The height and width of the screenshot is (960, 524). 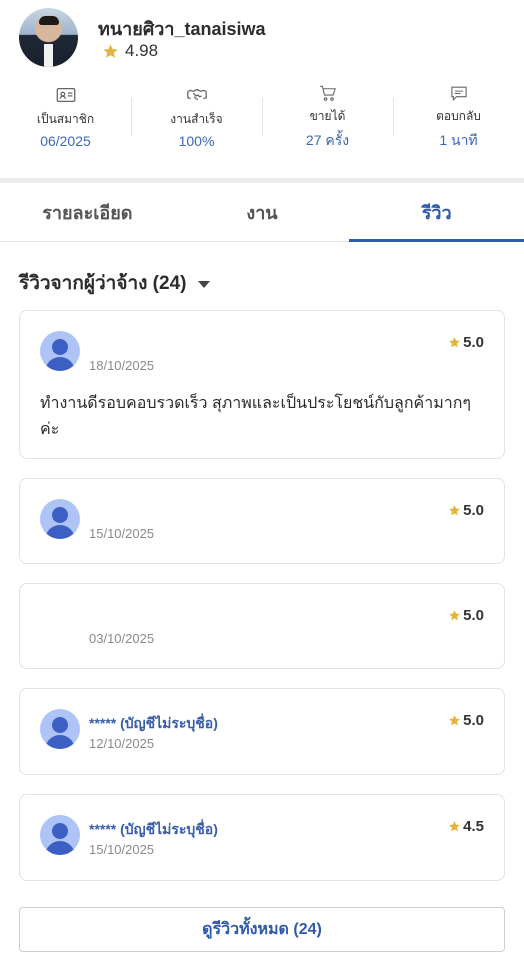 What do you see at coordinates (87, 212) in the screenshot?
I see `tab-details: รายละเอียด` at bounding box center [87, 212].